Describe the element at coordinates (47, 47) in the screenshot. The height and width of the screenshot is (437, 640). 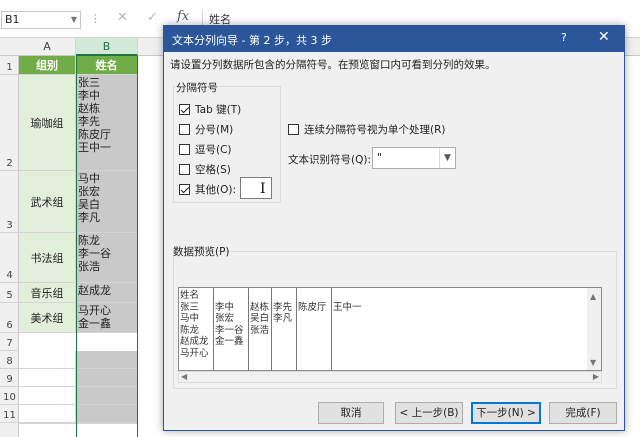
I see `column-header-a: A` at that location.